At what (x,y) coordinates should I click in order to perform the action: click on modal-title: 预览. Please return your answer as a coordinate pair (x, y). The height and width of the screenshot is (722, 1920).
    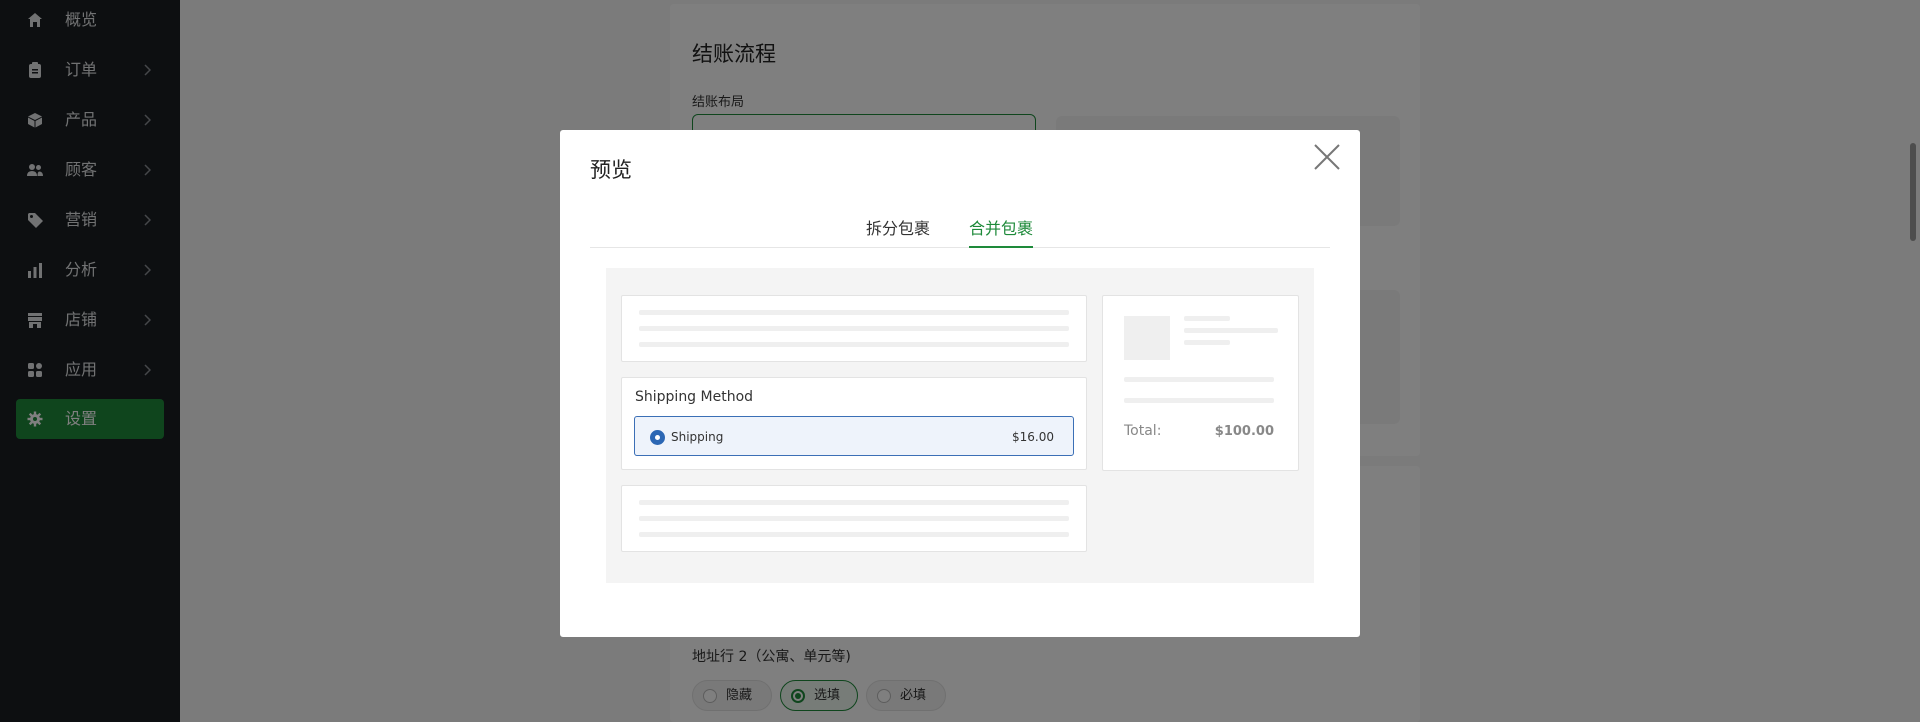
    Looking at the image, I should click on (611, 170).